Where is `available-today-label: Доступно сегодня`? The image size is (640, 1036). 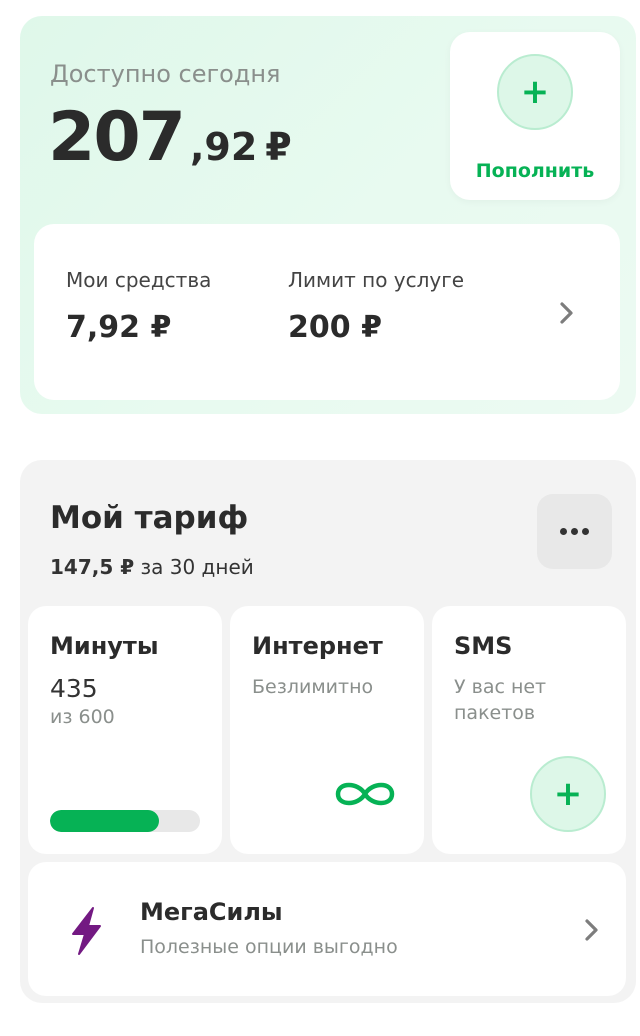
available-today-label: Доступно сегодня is located at coordinates (165, 74).